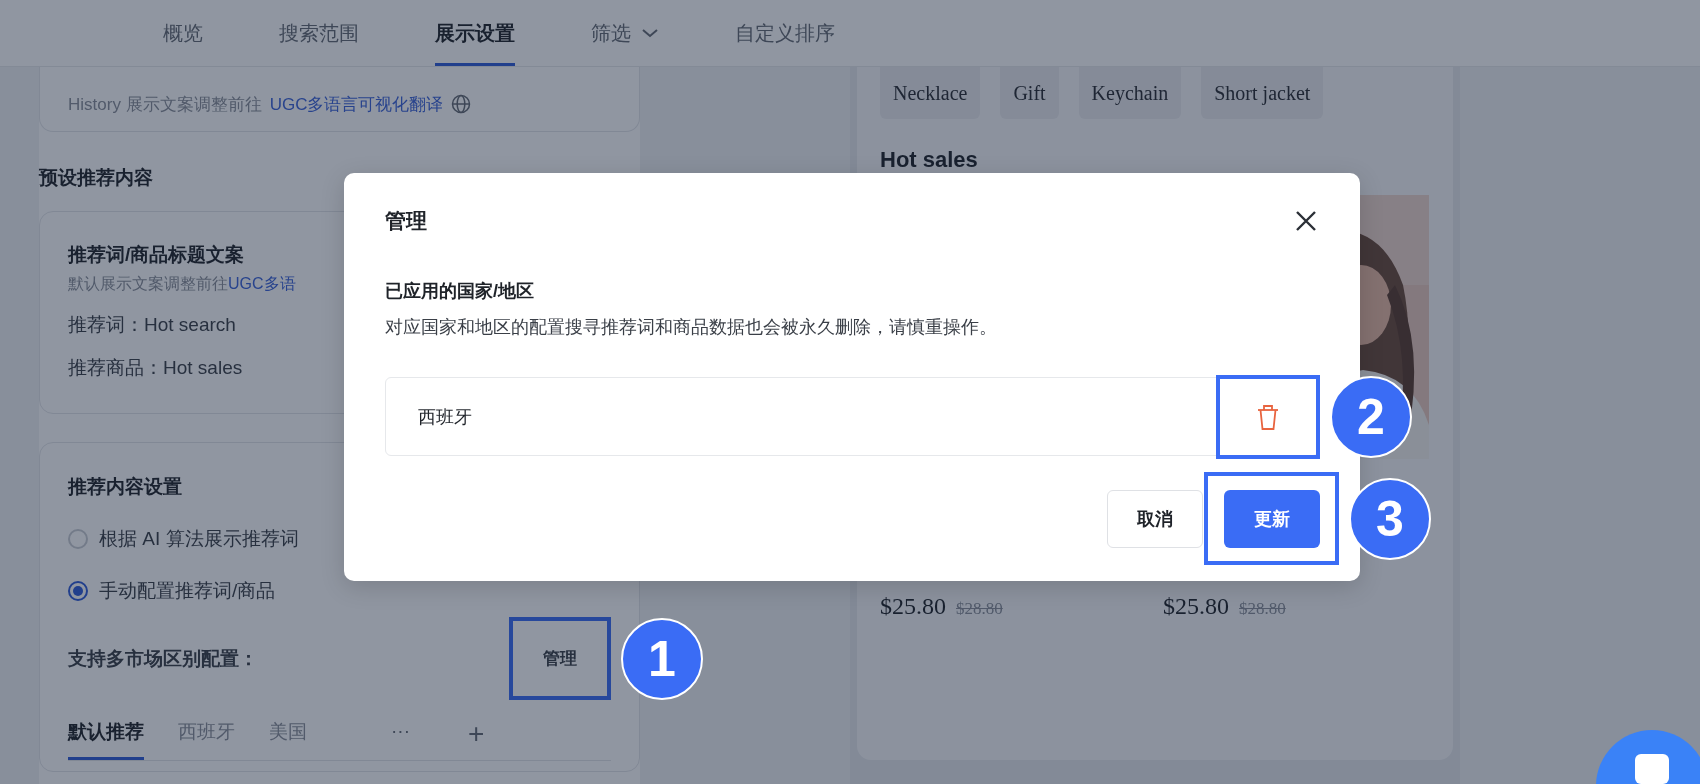  Describe the element at coordinates (691, 327) in the screenshot. I see `dialog-description: 对应国家和地区的配置搜寻推荐词和商品数据也会被永久删除，请慎重操作。` at that location.